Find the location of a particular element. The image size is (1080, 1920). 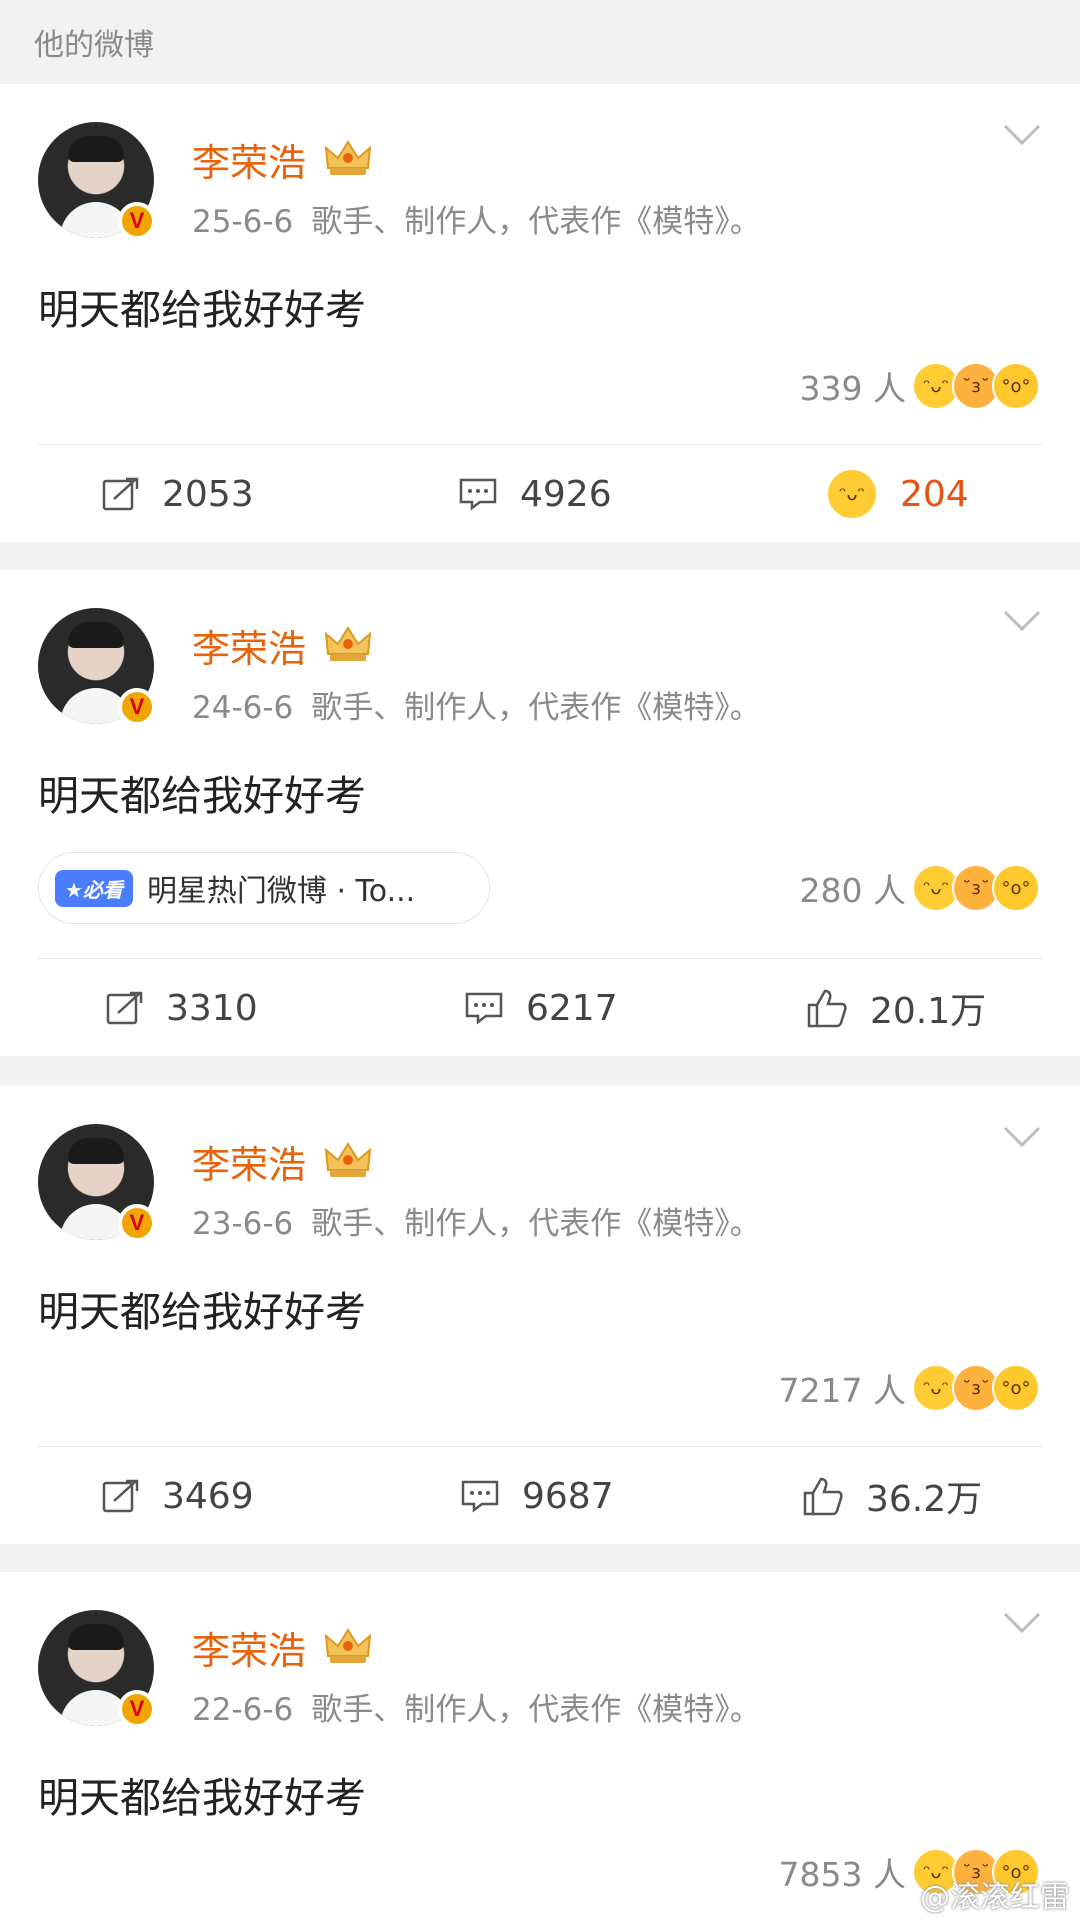

like-count: 204 is located at coordinates (934, 494).